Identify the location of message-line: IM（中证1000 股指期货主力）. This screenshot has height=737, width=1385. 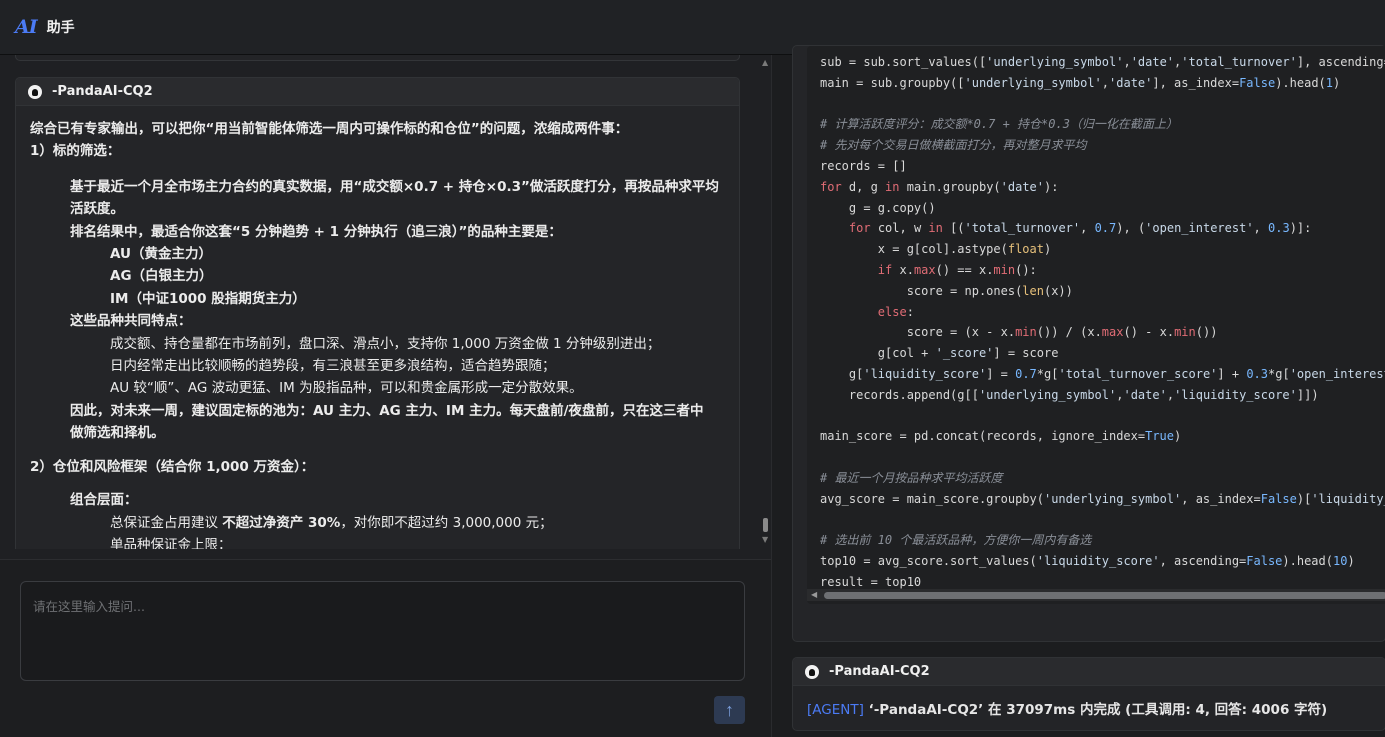
(208, 298).